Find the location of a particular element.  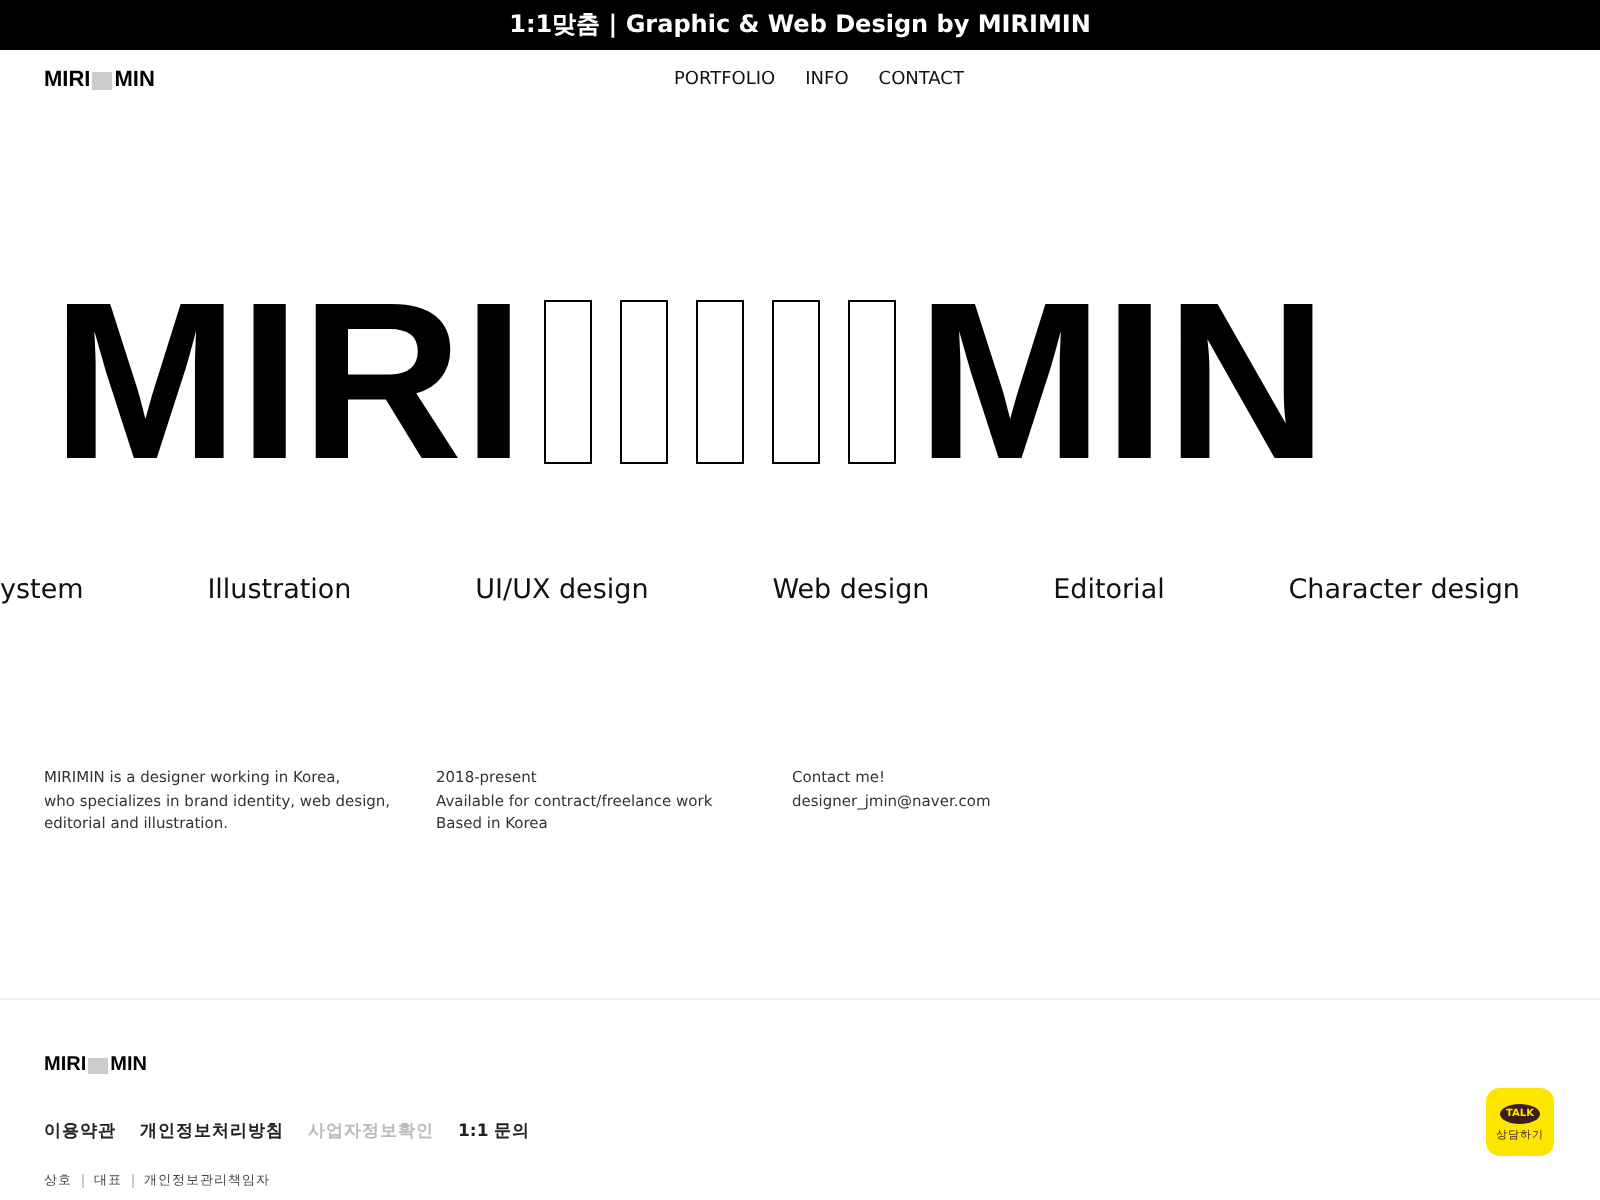

service-label: ystem is located at coordinates (42, 590).